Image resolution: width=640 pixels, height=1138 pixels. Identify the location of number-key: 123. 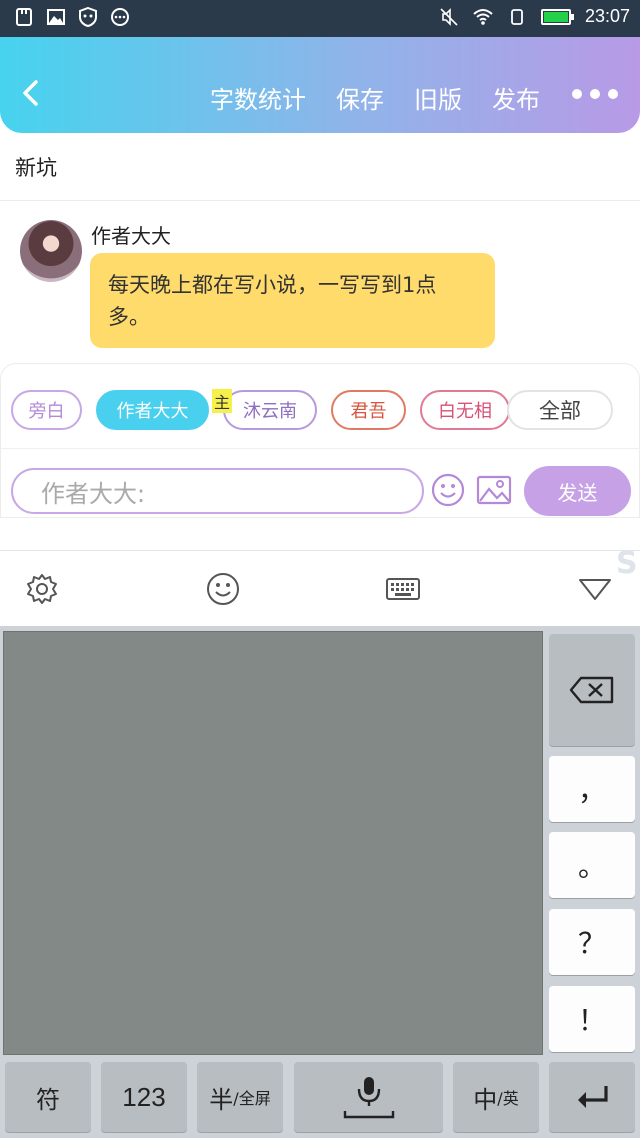
(144, 1097).